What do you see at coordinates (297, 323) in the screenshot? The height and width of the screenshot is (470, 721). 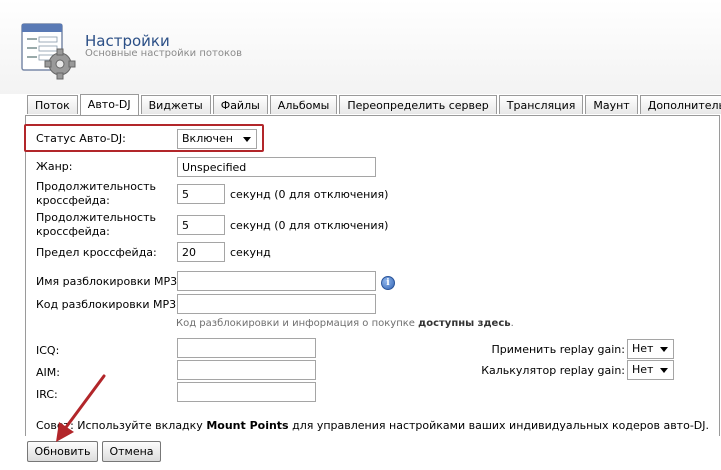 I see `unlock-note-text: Код разблокировки и информация о покупке` at bounding box center [297, 323].